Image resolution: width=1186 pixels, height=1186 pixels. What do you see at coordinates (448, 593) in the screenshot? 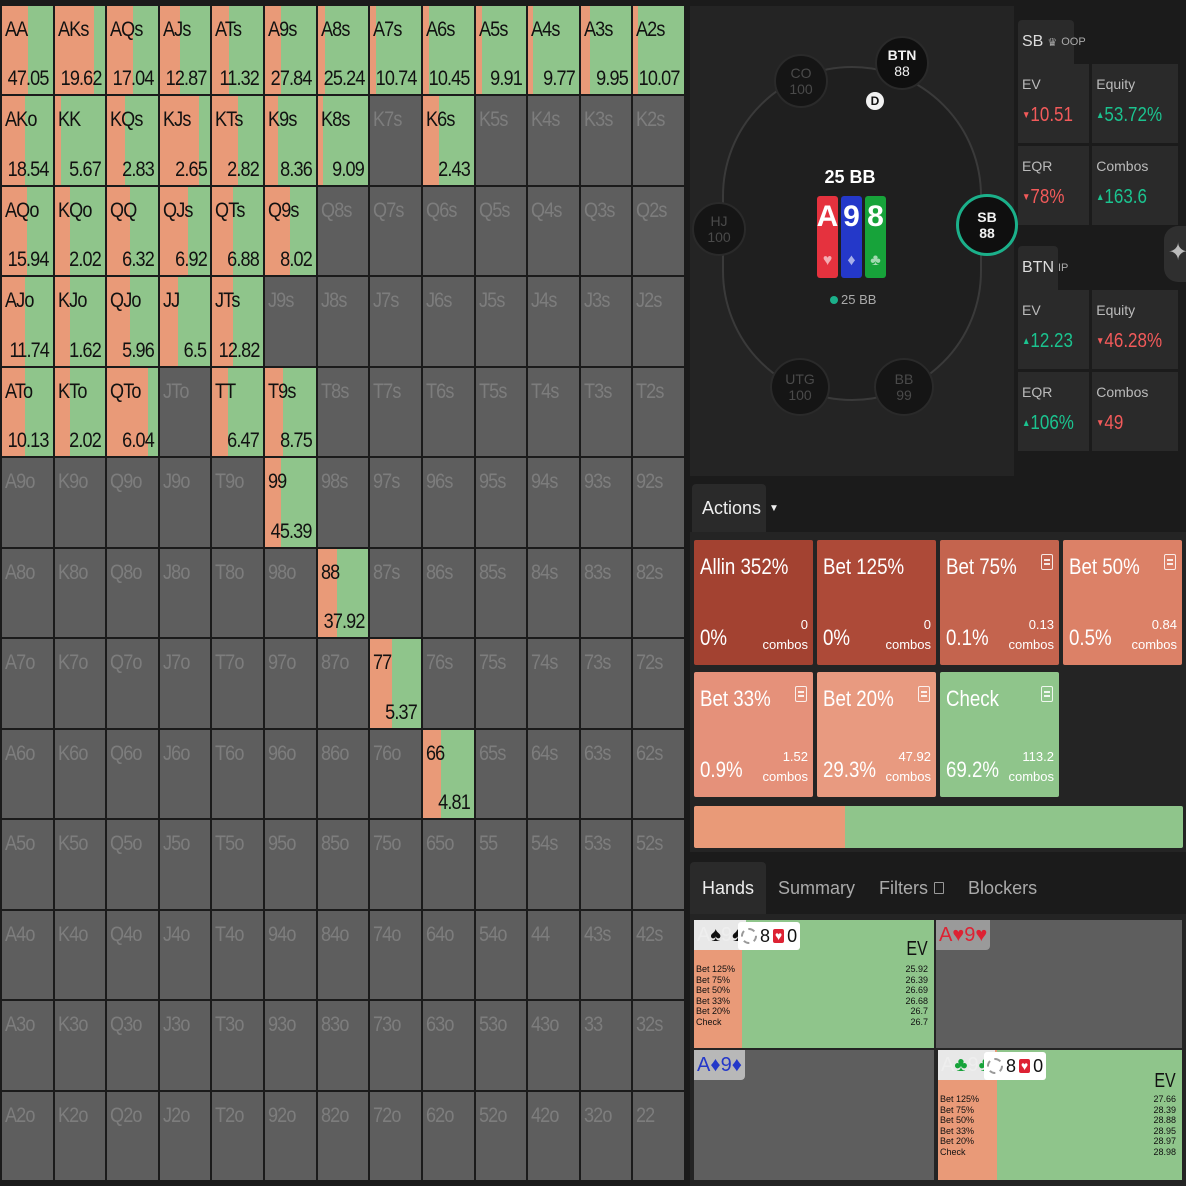
I see `hand-cell: 86s` at bounding box center [448, 593].